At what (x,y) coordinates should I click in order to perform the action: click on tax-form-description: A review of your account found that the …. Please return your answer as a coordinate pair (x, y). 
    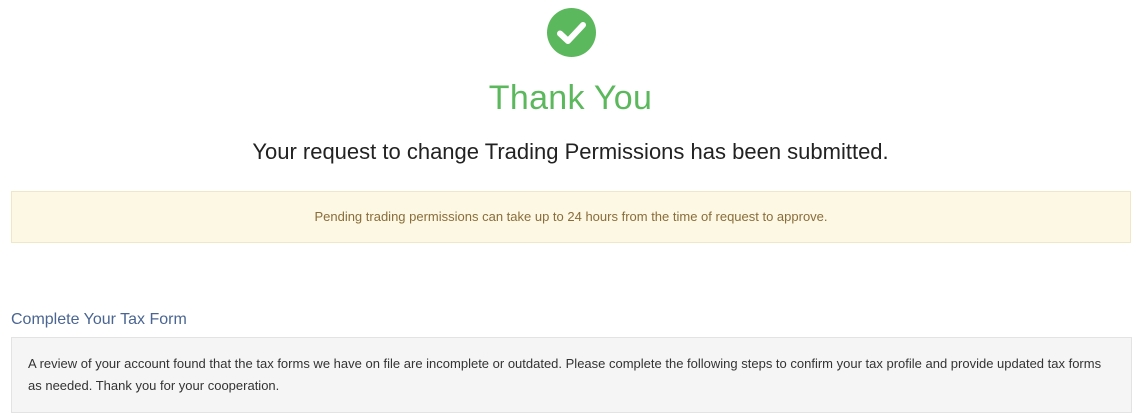
    Looking at the image, I should click on (565, 374).